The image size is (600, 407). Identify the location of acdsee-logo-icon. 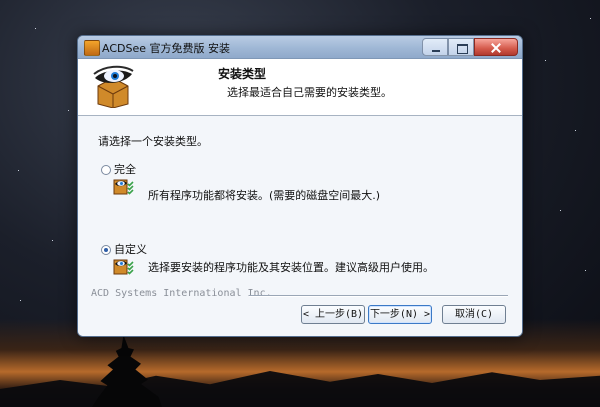
(113, 86).